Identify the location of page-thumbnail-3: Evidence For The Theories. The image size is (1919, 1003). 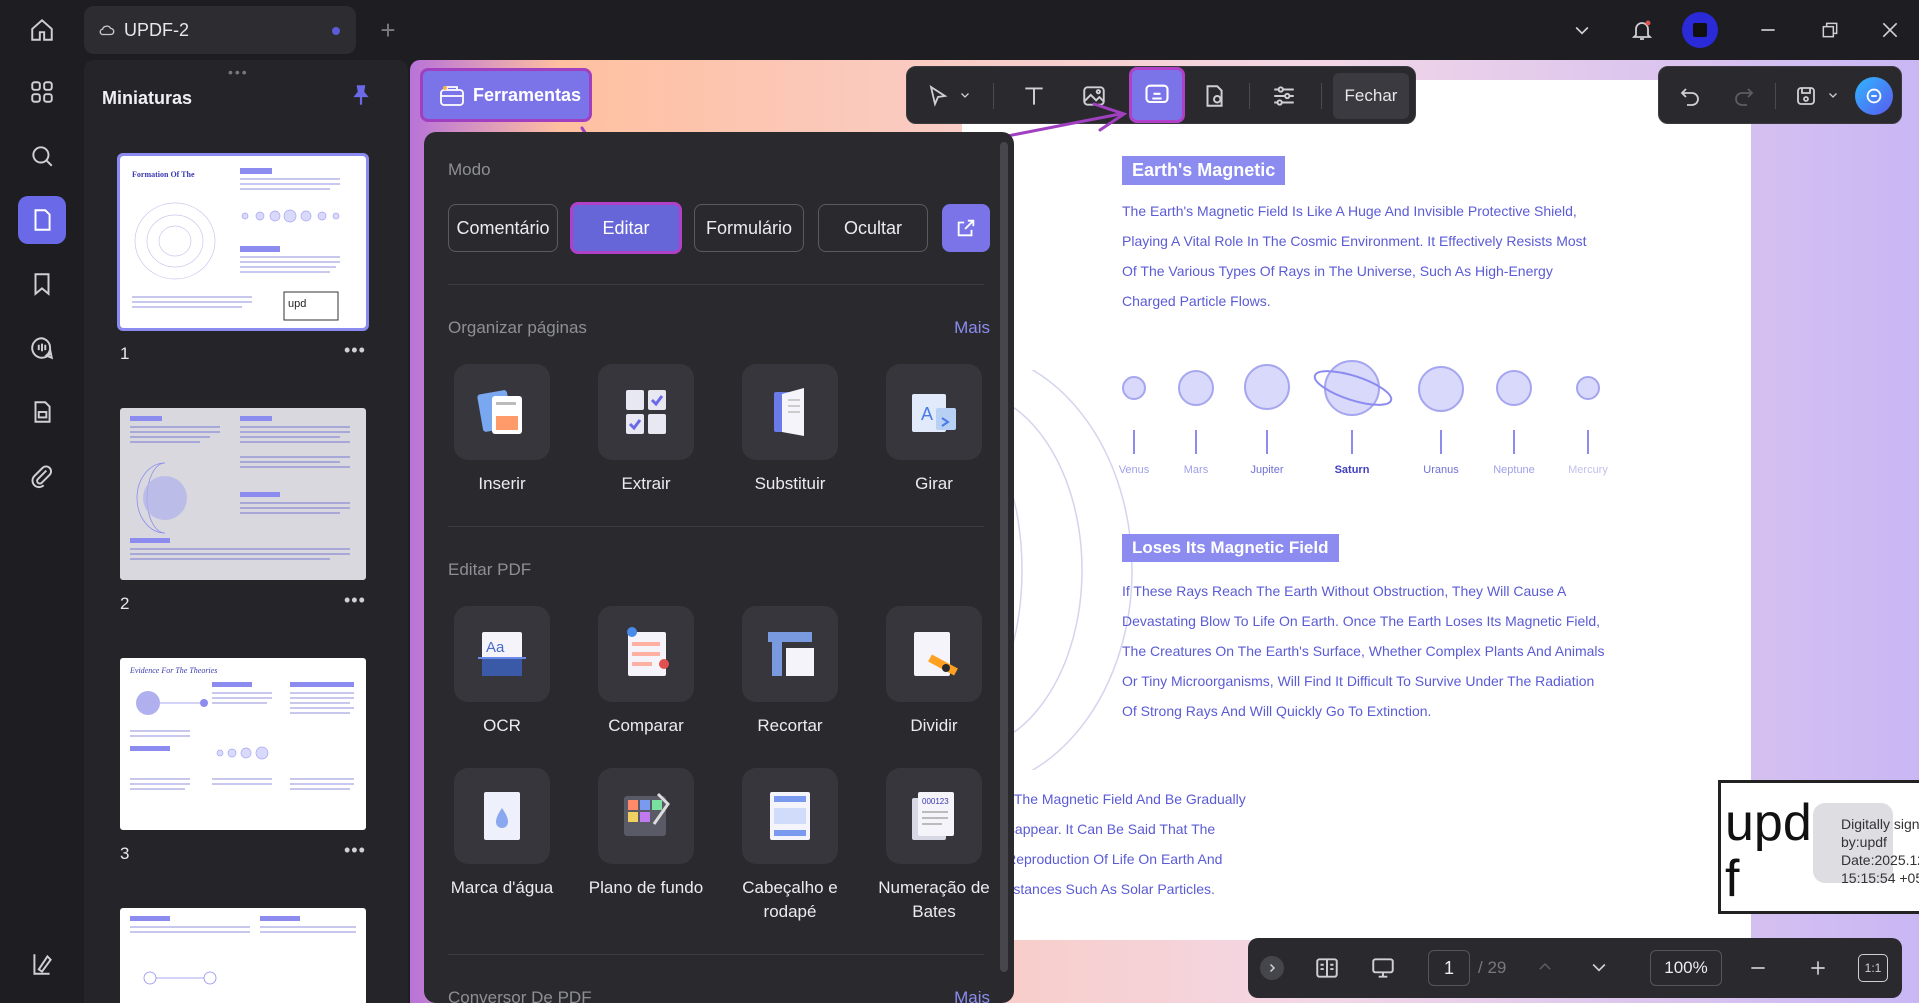
(243, 744).